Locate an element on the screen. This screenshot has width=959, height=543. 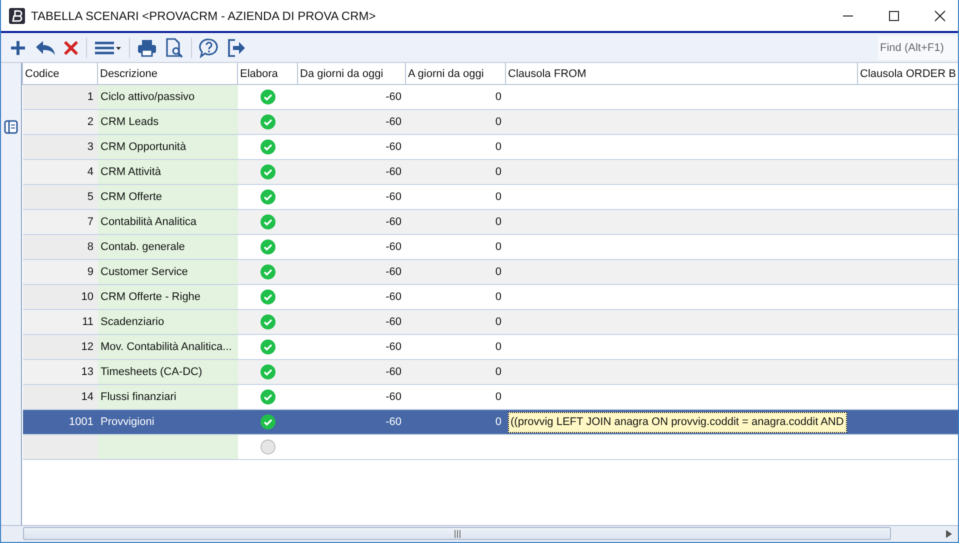
table-cell: 7 is located at coordinates (90, 222).